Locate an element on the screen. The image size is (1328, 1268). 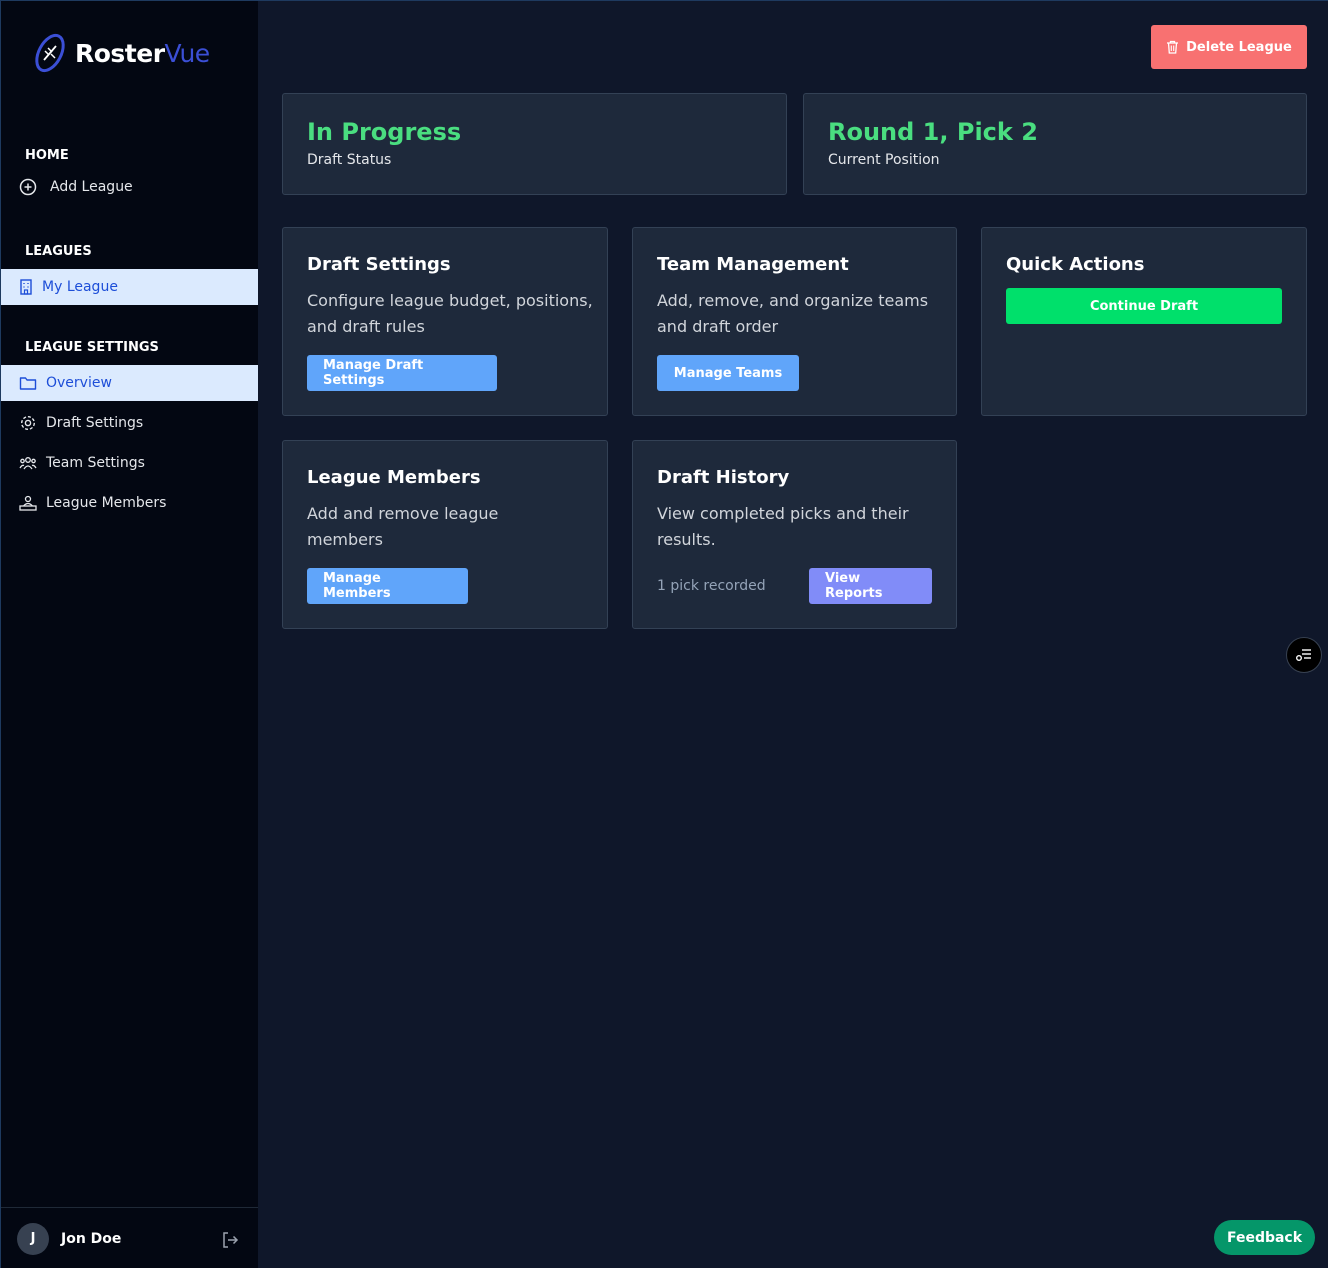
trash-icon is located at coordinates (1173, 47).